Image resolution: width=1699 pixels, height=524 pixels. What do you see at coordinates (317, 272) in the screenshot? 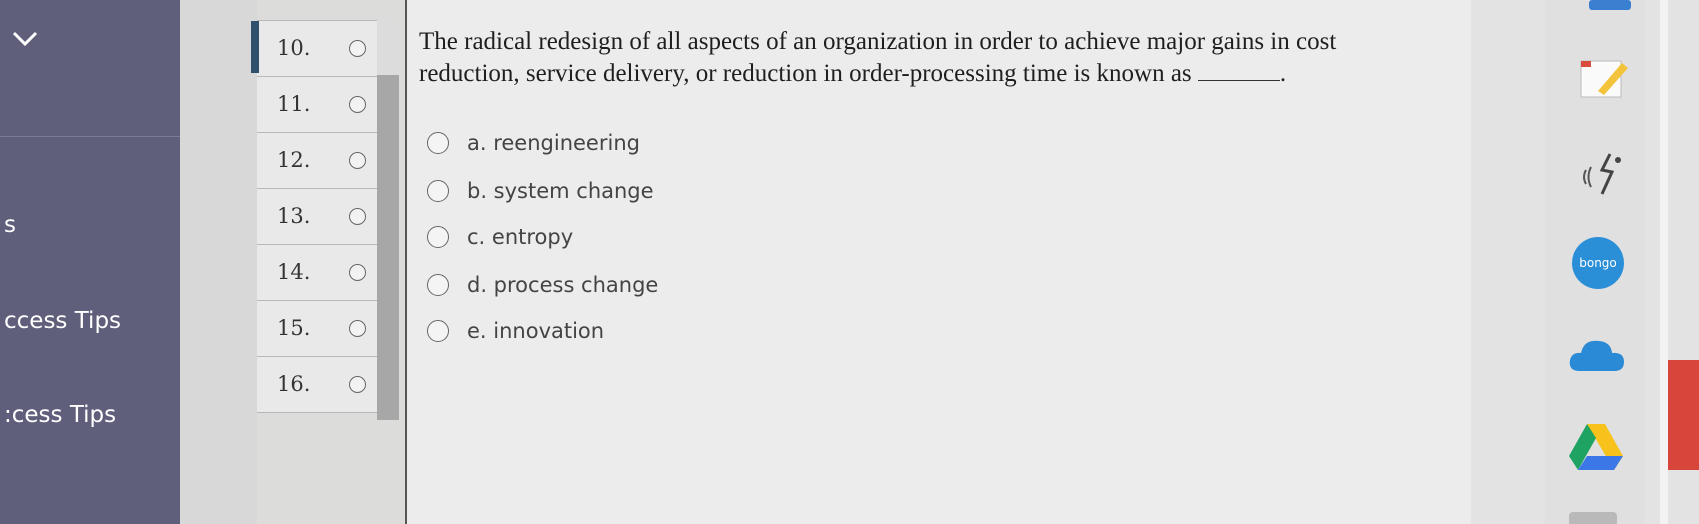
I see `question-nav-item-14: 14.` at bounding box center [317, 272].